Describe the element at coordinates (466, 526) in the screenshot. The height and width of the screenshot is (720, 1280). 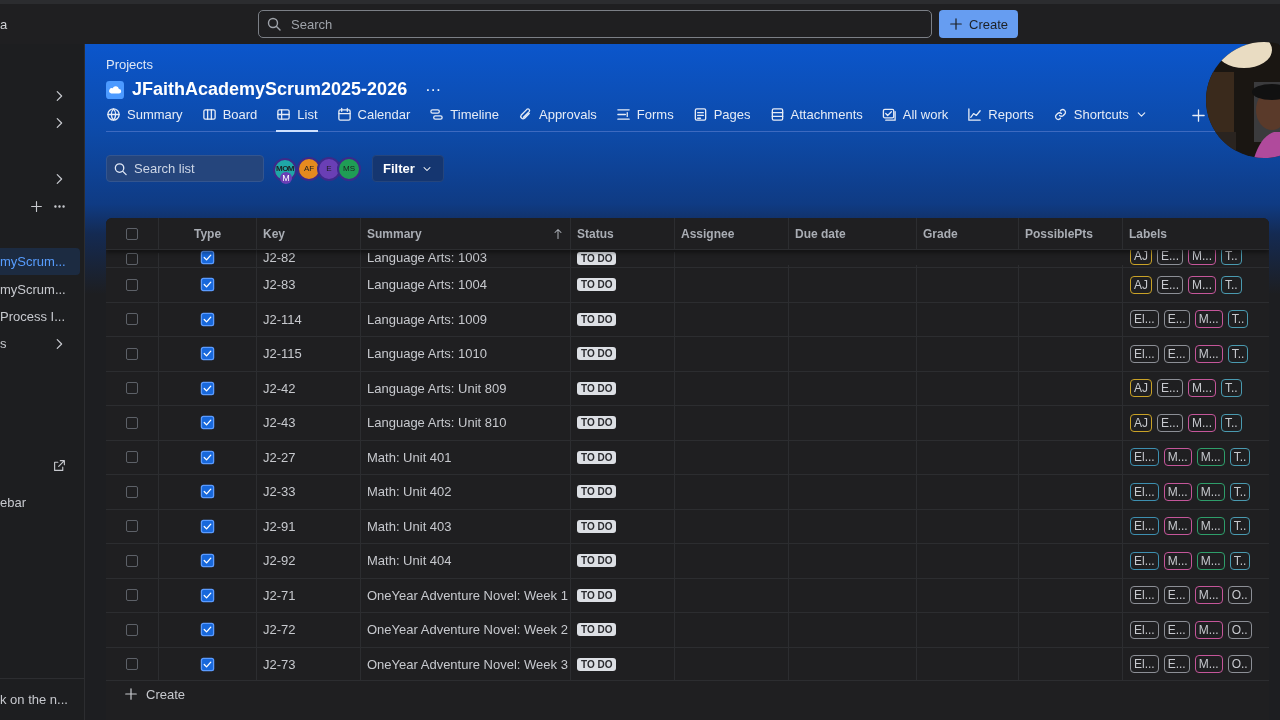
I see `table-cell: Math: Unit 403` at that location.